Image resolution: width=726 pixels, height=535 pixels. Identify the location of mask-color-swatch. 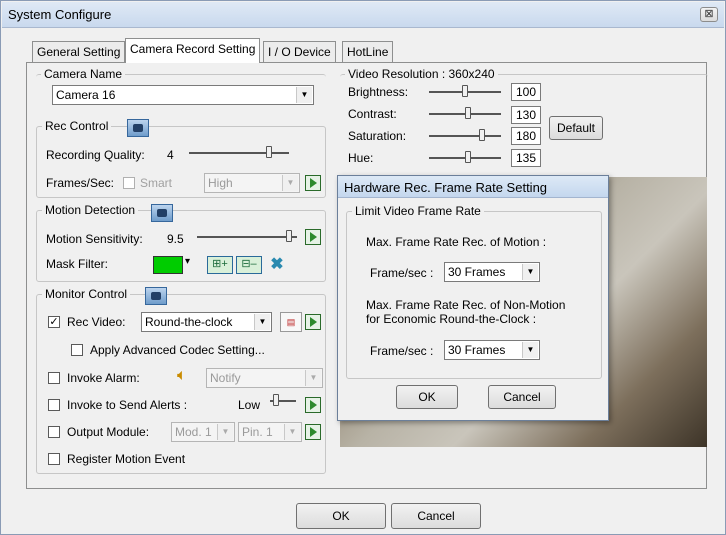
(168, 265).